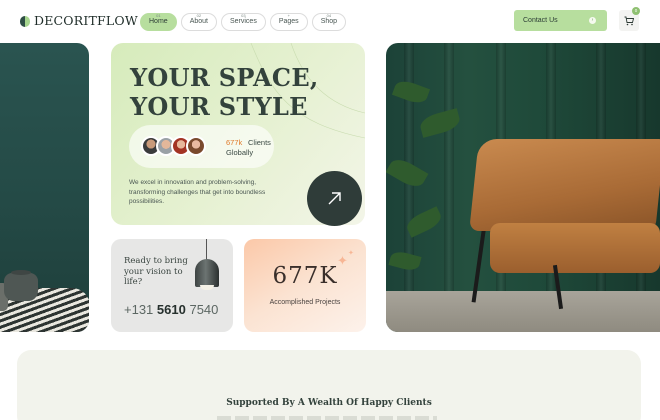  Describe the element at coordinates (198, 22) in the screenshot. I see `nav-item-about: 02 About` at that location.